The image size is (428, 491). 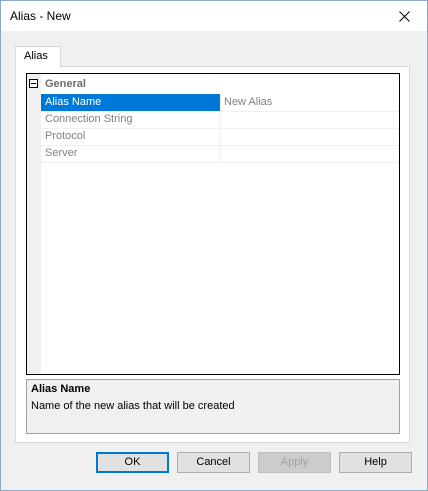 I want to click on property-name: Server, so click(x=131, y=153).